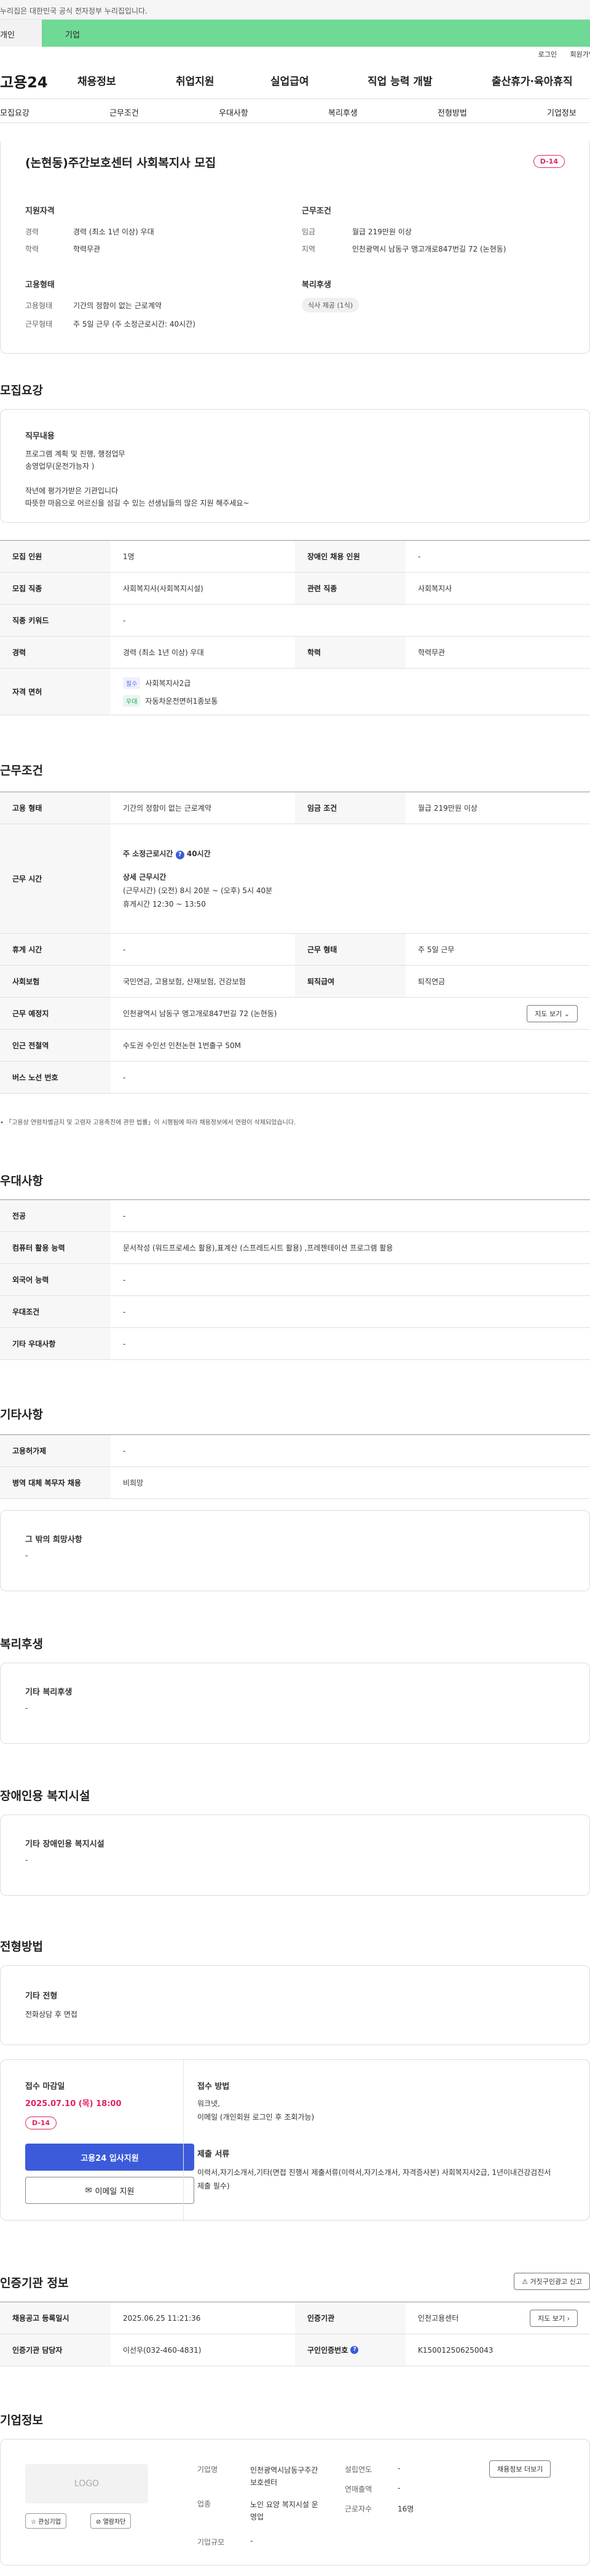  I want to click on pref-heading: 우대사항, so click(21, 1181).